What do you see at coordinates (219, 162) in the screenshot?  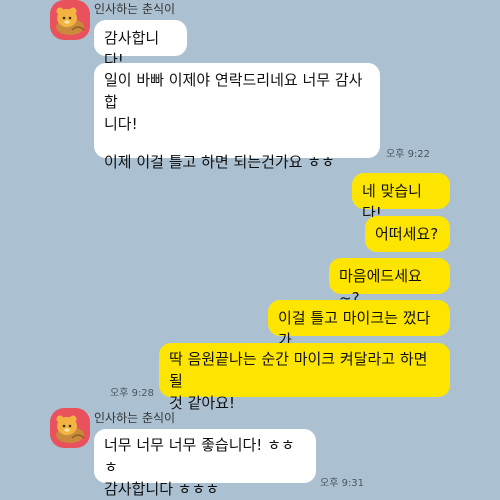 I see `message-text: 이제 이걸 틀고 하면 되는건가요 ㅎㅎ` at bounding box center [219, 162].